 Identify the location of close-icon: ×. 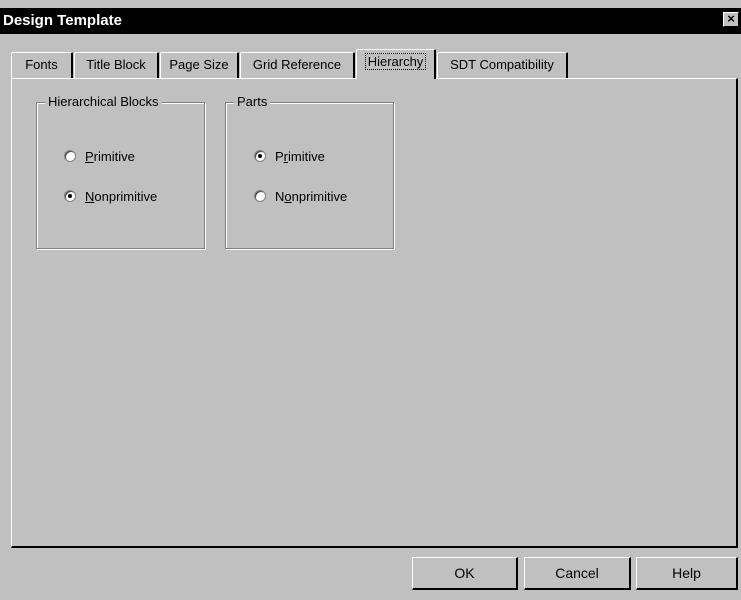
(731, 18).